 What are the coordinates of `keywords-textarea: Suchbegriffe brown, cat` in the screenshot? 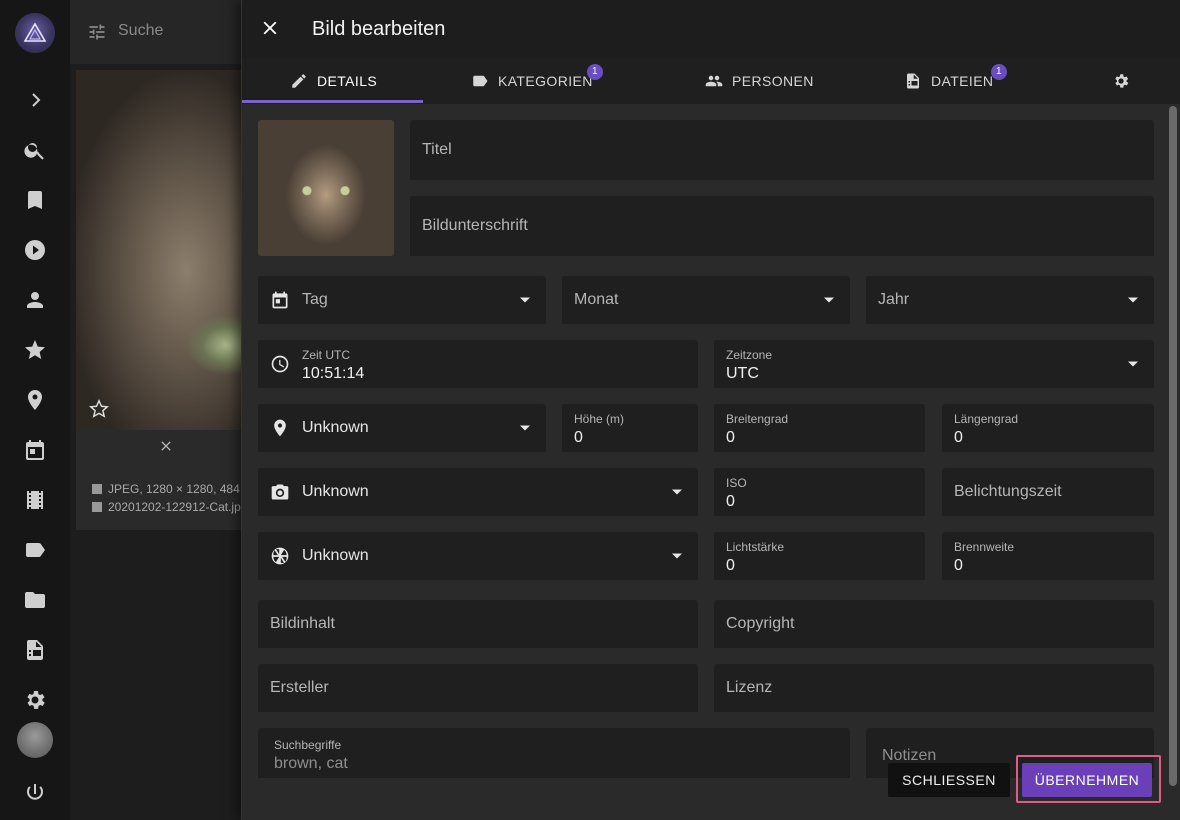 It's located at (554, 753).